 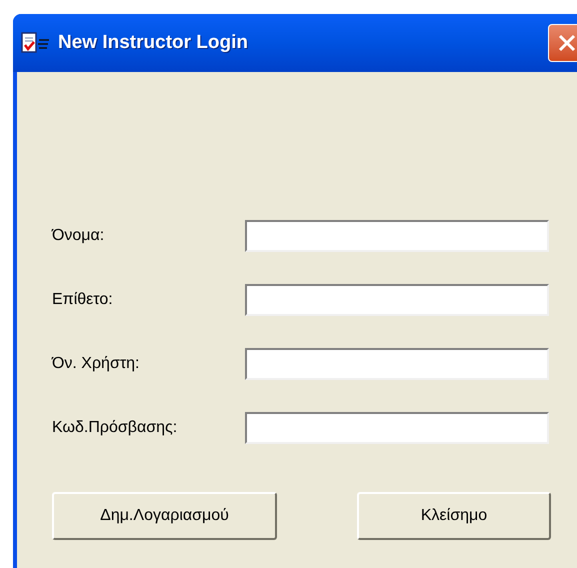 What do you see at coordinates (164, 516) in the screenshot?
I see `dialog-button: Δημ.Λογαριασμού` at bounding box center [164, 516].